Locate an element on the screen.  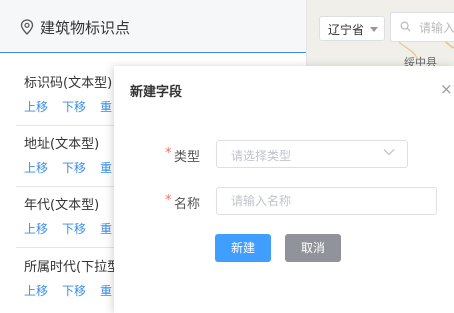
cancel-button: 取消 is located at coordinates (313, 248).